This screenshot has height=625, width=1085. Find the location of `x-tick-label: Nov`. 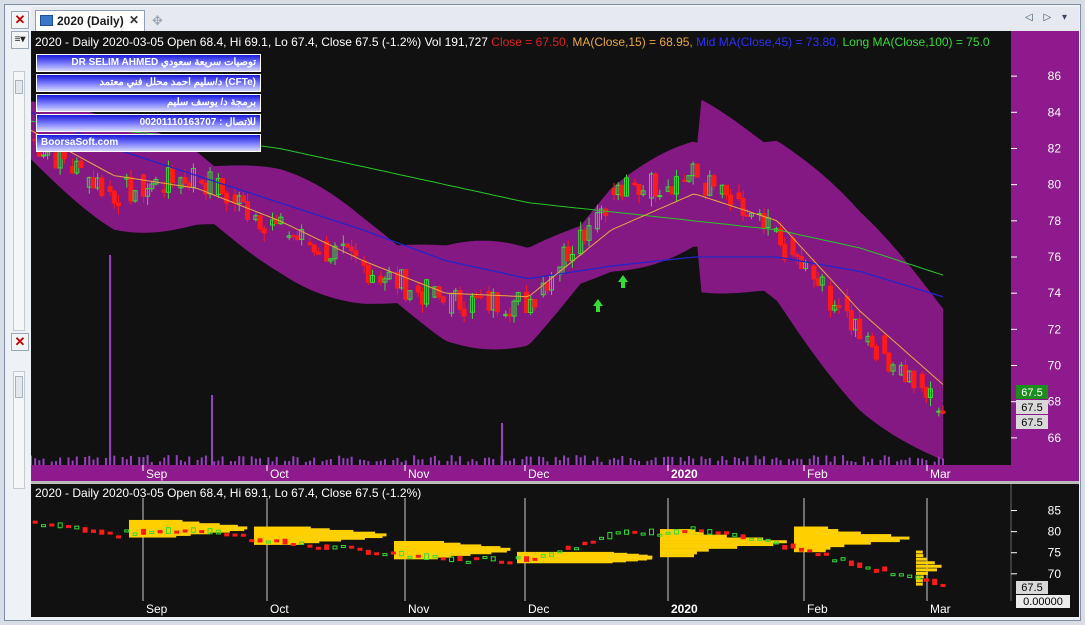

x-tick-label: Nov is located at coordinates (418, 474).